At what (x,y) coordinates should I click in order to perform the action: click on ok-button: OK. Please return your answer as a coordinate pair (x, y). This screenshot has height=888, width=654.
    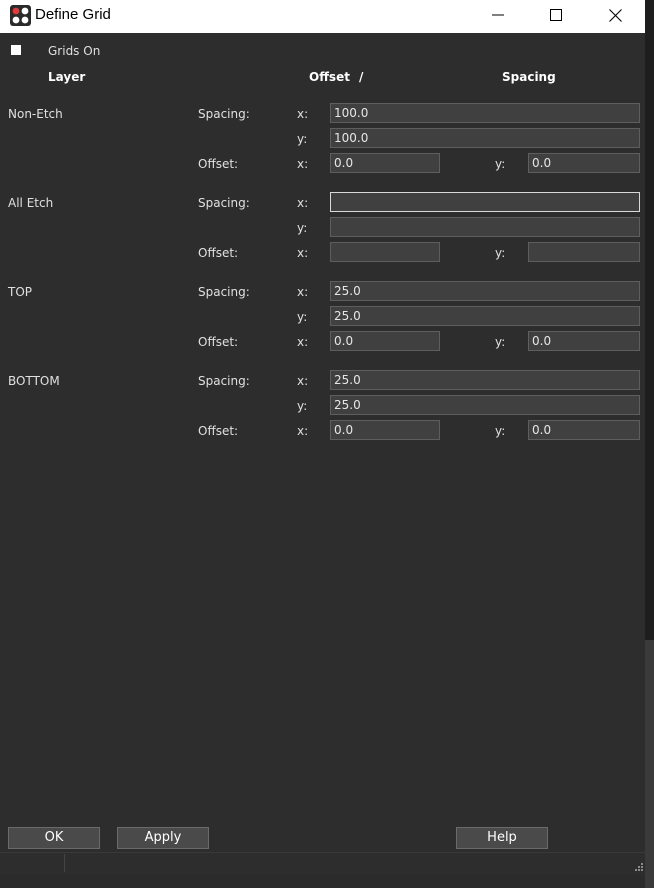
    Looking at the image, I should click on (54, 838).